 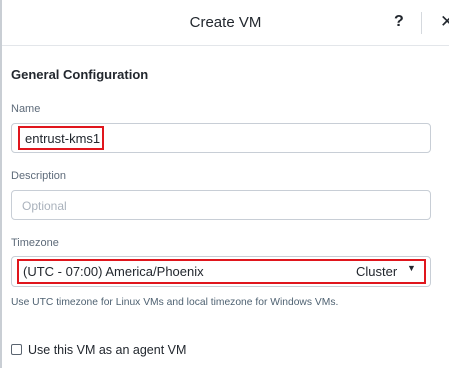 I want to click on dialog-header: Create VM ? ✕, so click(x=225, y=23).